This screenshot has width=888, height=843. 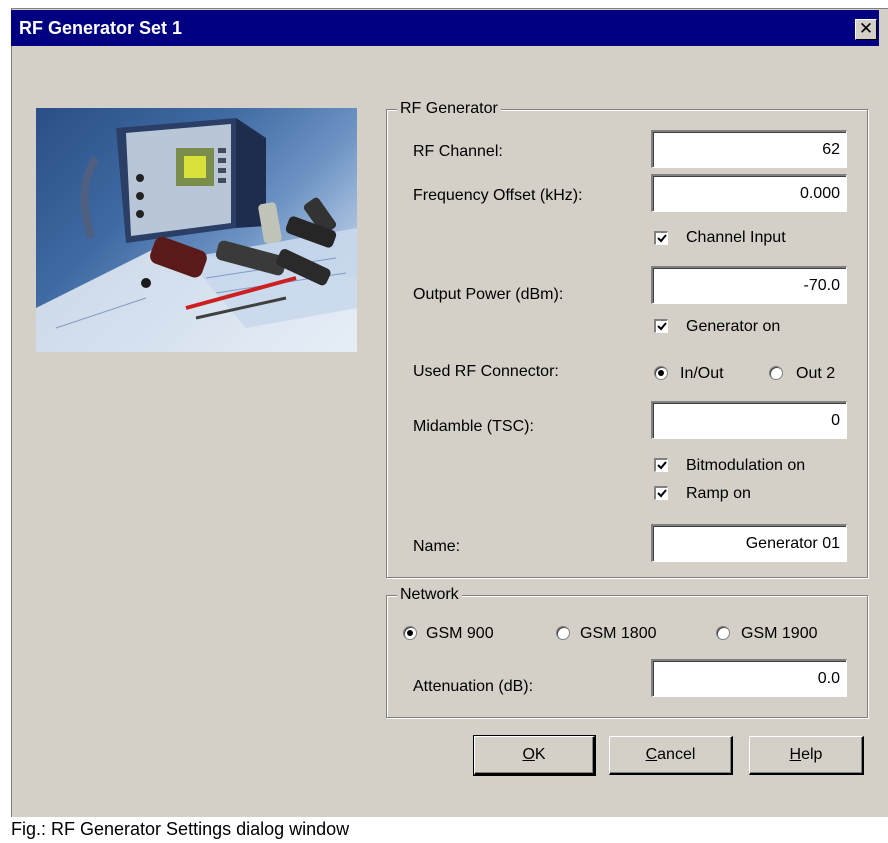 What do you see at coordinates (449, 109) in the screenshot?
I see `rf-generator-group-label: RF Generator` at bounding box center [449, 109].